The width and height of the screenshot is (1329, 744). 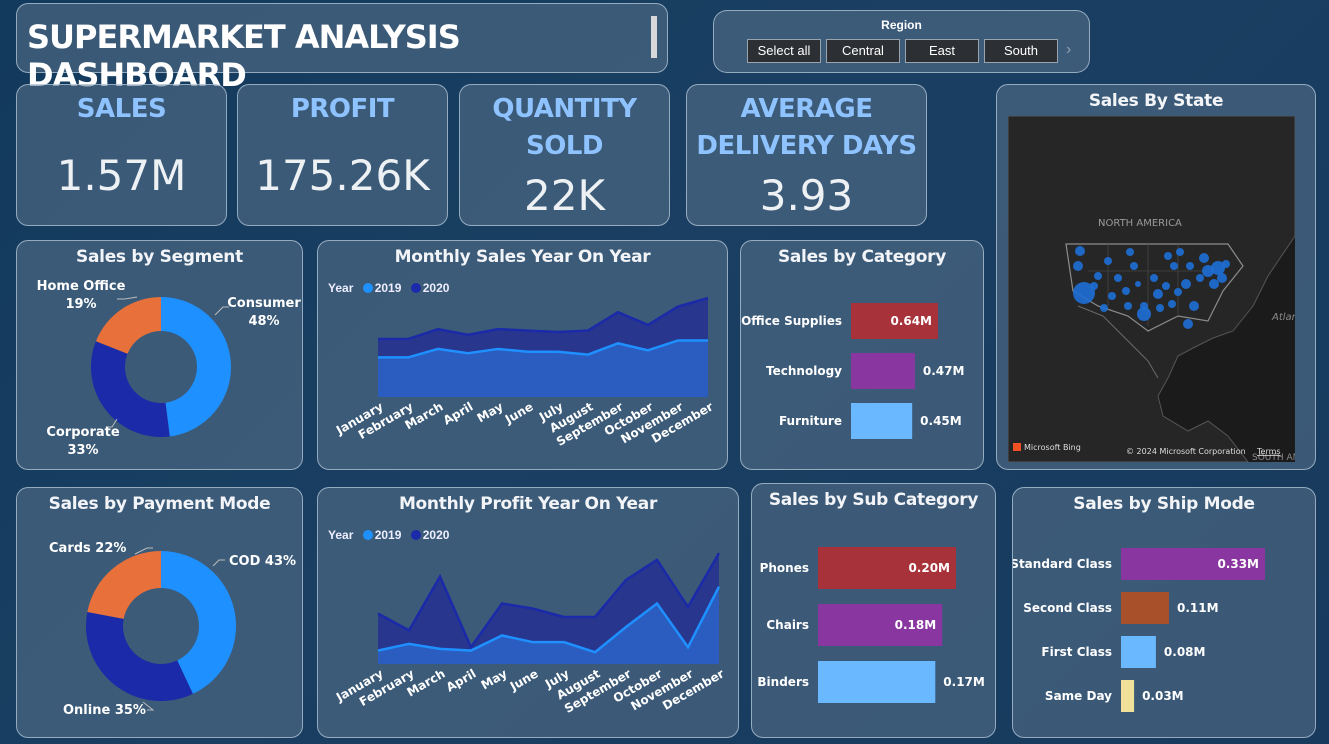 What do you see at coordinates (806, 109) in the screenshot?
I see `kpi-delivery-label-1: AVERAGE` at bounding box center [806, 109].